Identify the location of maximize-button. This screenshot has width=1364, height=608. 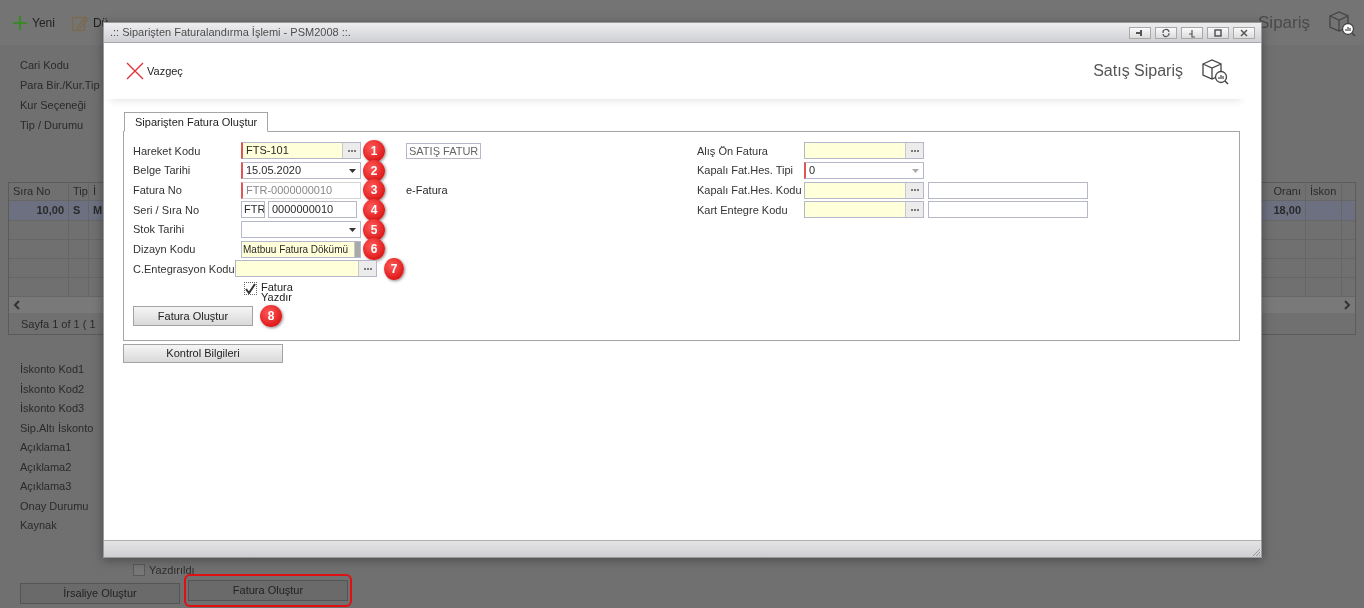
(1218, 32).